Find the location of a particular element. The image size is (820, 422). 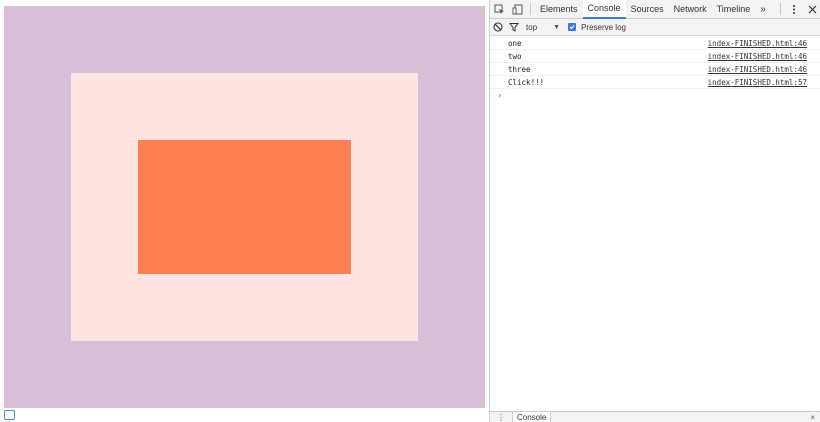

filter-icon is located at coordinates (514, 27).